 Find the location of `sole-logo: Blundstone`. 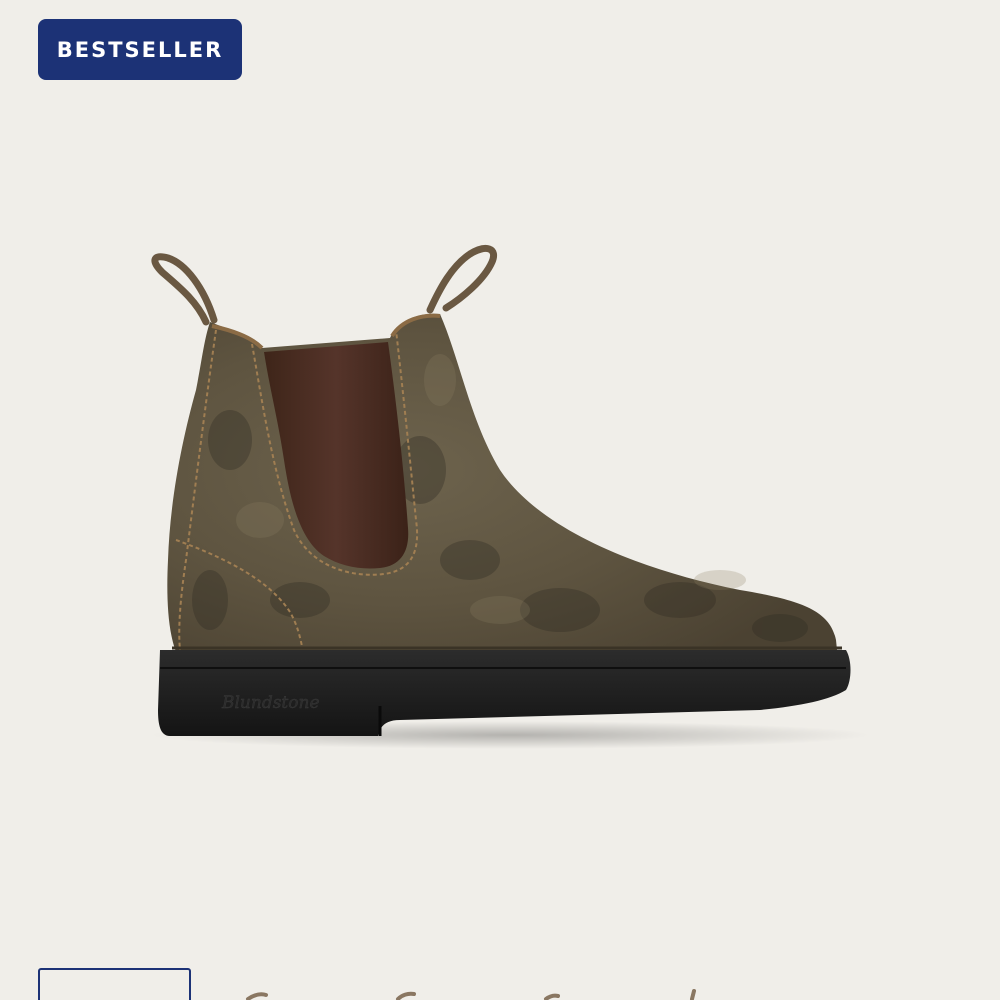

sole-logo: Blundstone is located at coordinates (270, 703).